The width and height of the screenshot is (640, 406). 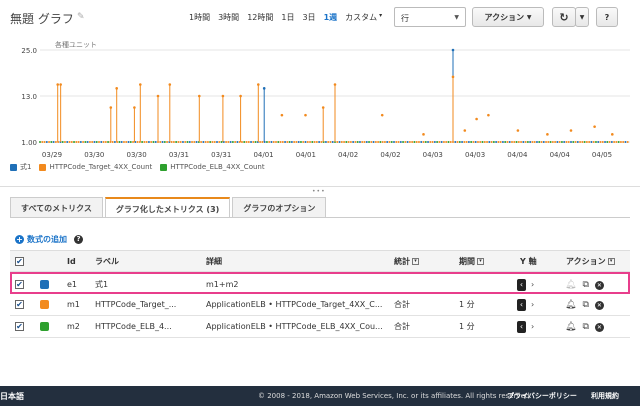 What do you see at coordinates (107, 262) in the screenshot?
I see `col-label: ラベル` at bounding box center [107, 262].